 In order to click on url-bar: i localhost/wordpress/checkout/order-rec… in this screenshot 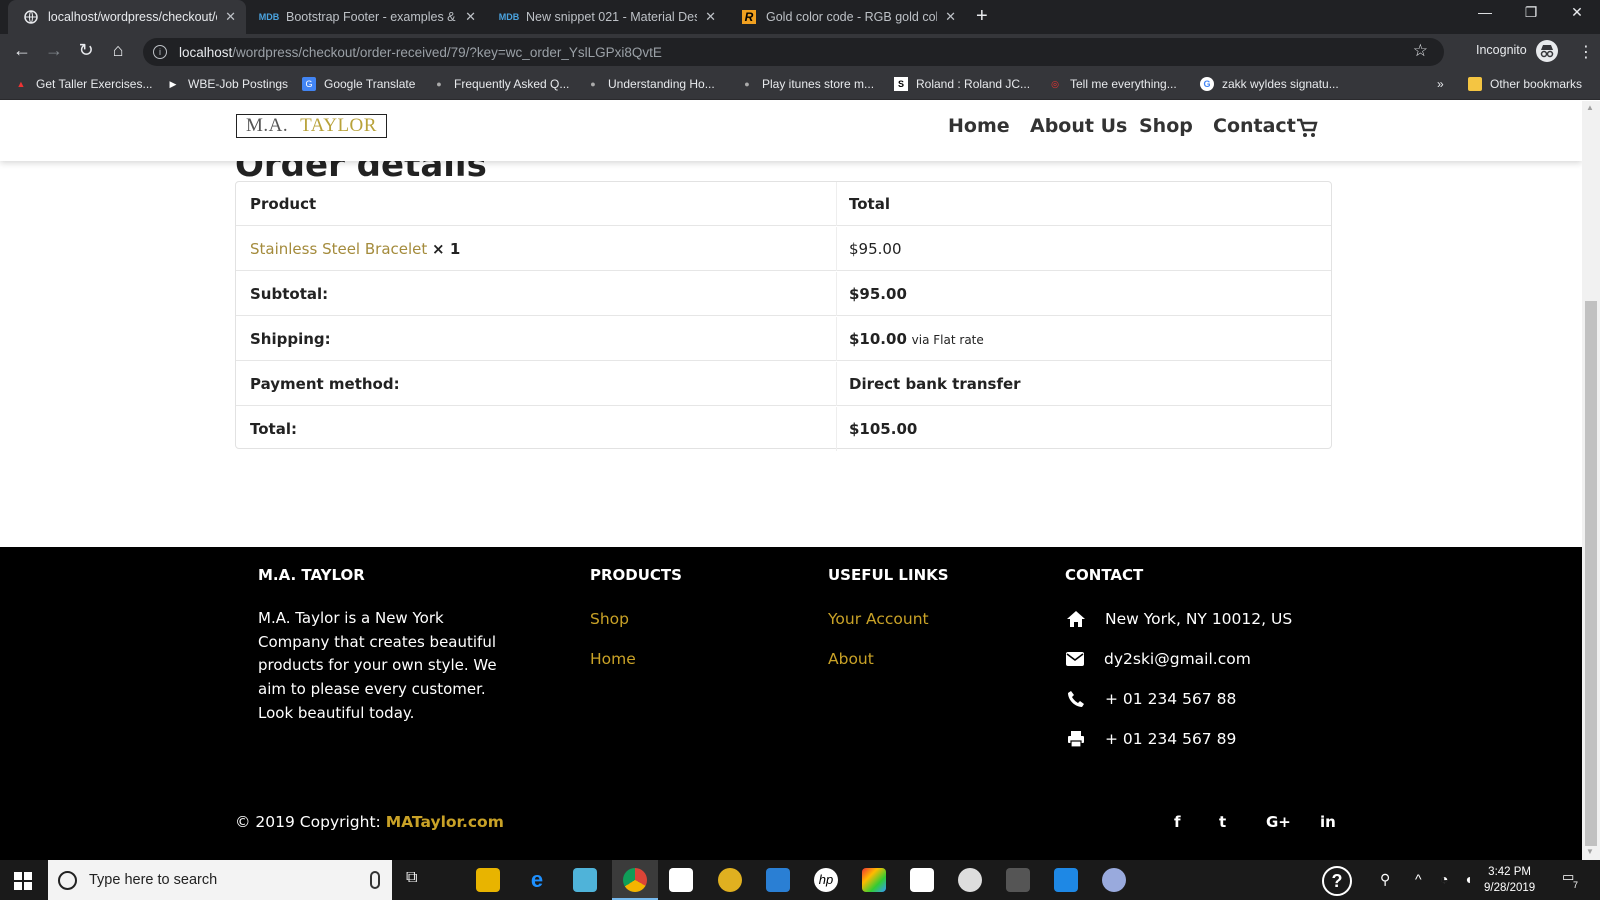, I will do `click(793, 52)`.